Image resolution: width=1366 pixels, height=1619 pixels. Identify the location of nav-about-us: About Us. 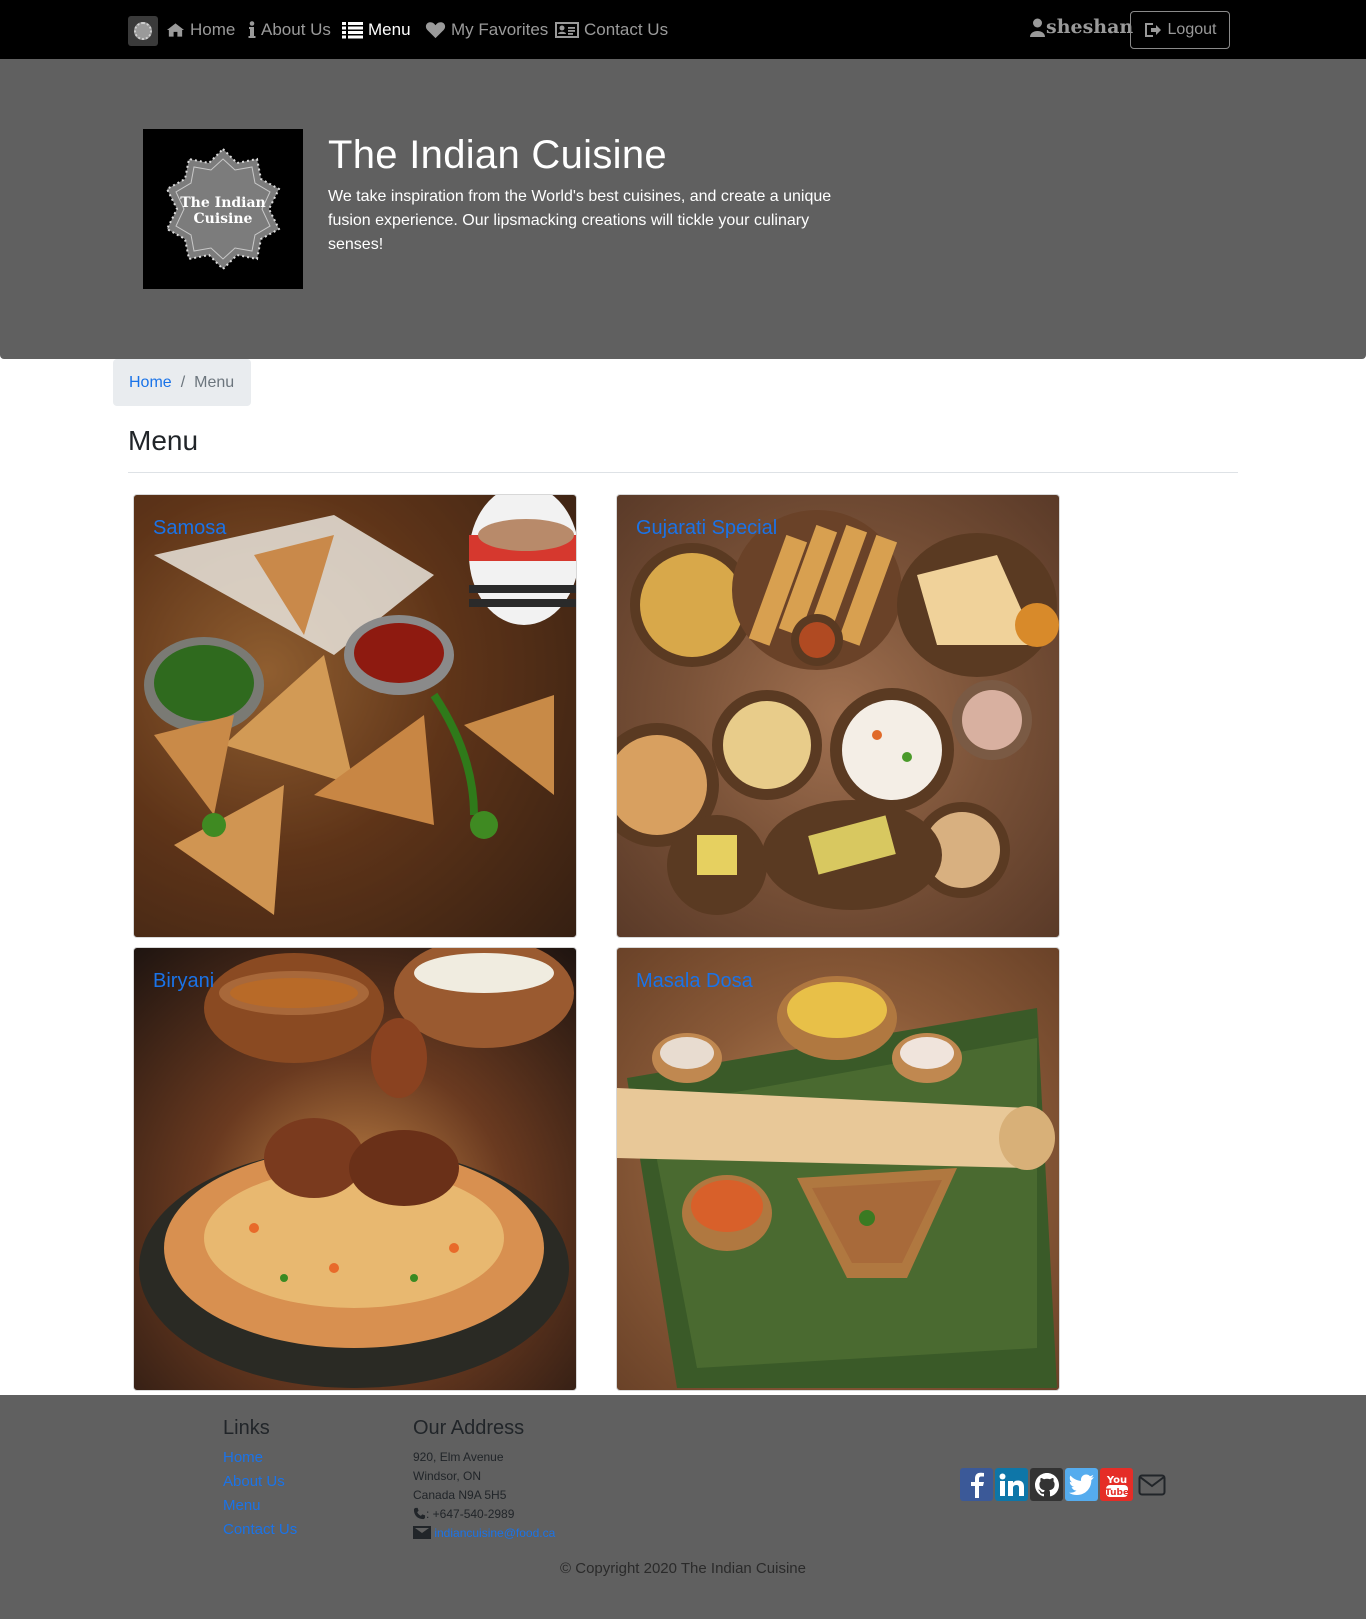
(289, 30).